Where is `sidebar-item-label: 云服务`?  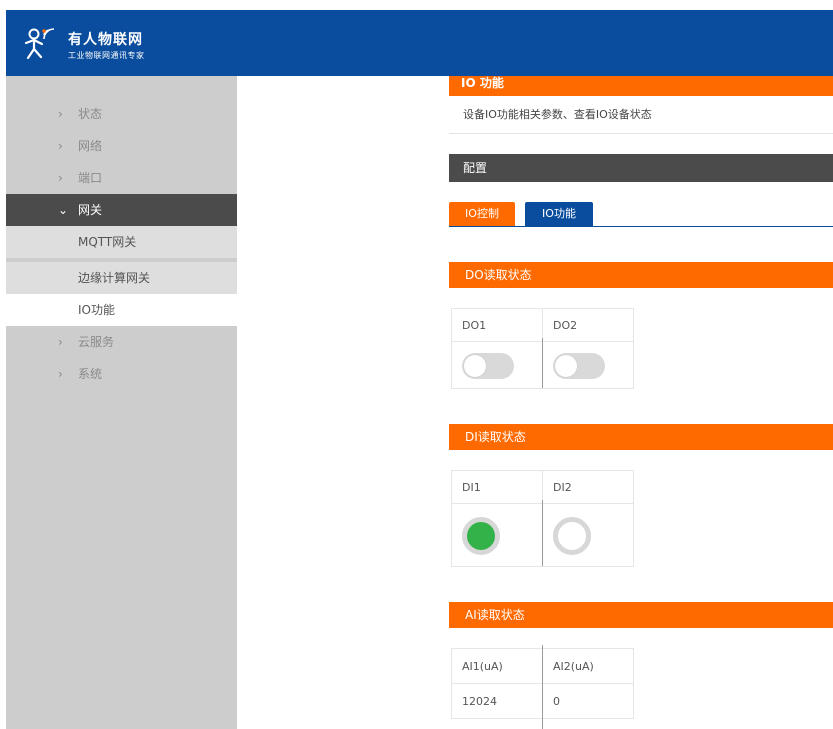 sidebar-item-label: 云服务 is located at coordinates (96, 342).